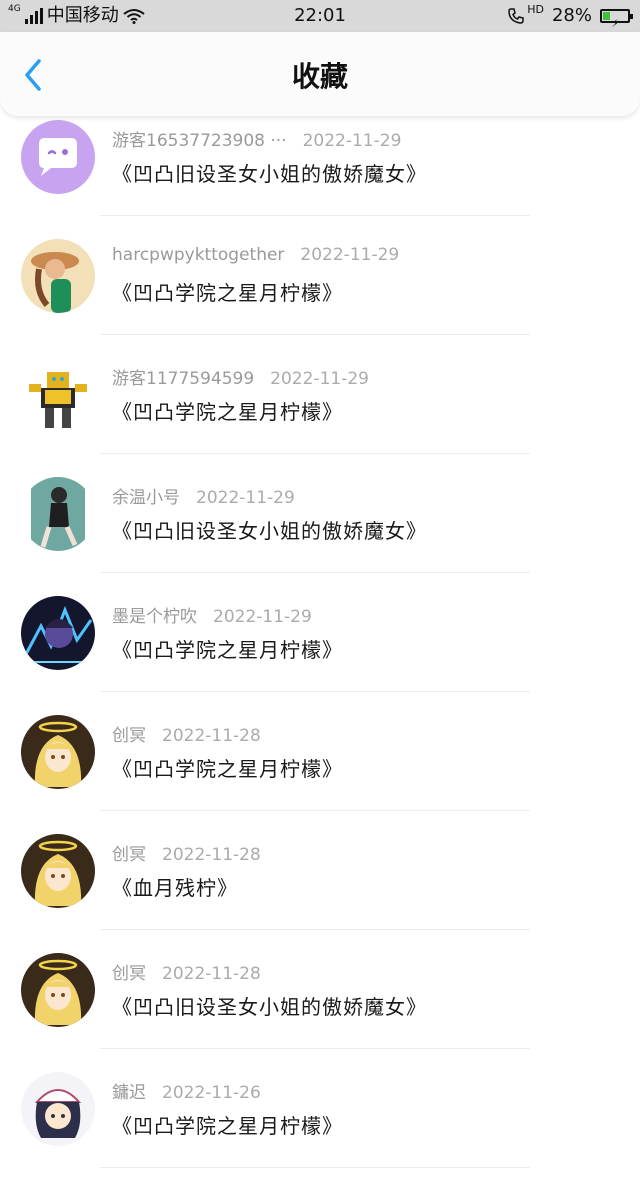 The height and width of the screenshot is (1191, 640). What do you see at coordinates (58, 633) in the screenshot?
I see `dark-anime-avatar` at bounding box center [58, 633].